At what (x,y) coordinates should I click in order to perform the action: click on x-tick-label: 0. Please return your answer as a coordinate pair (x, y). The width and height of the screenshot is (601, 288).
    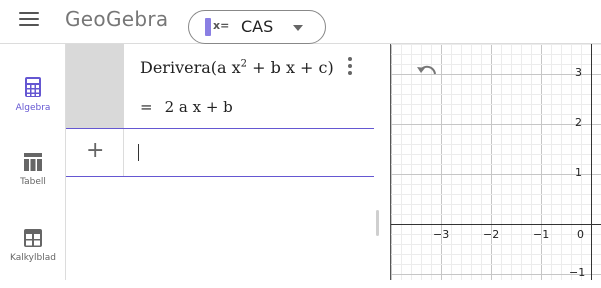
    Looking at the image, I should click on (580, 234).